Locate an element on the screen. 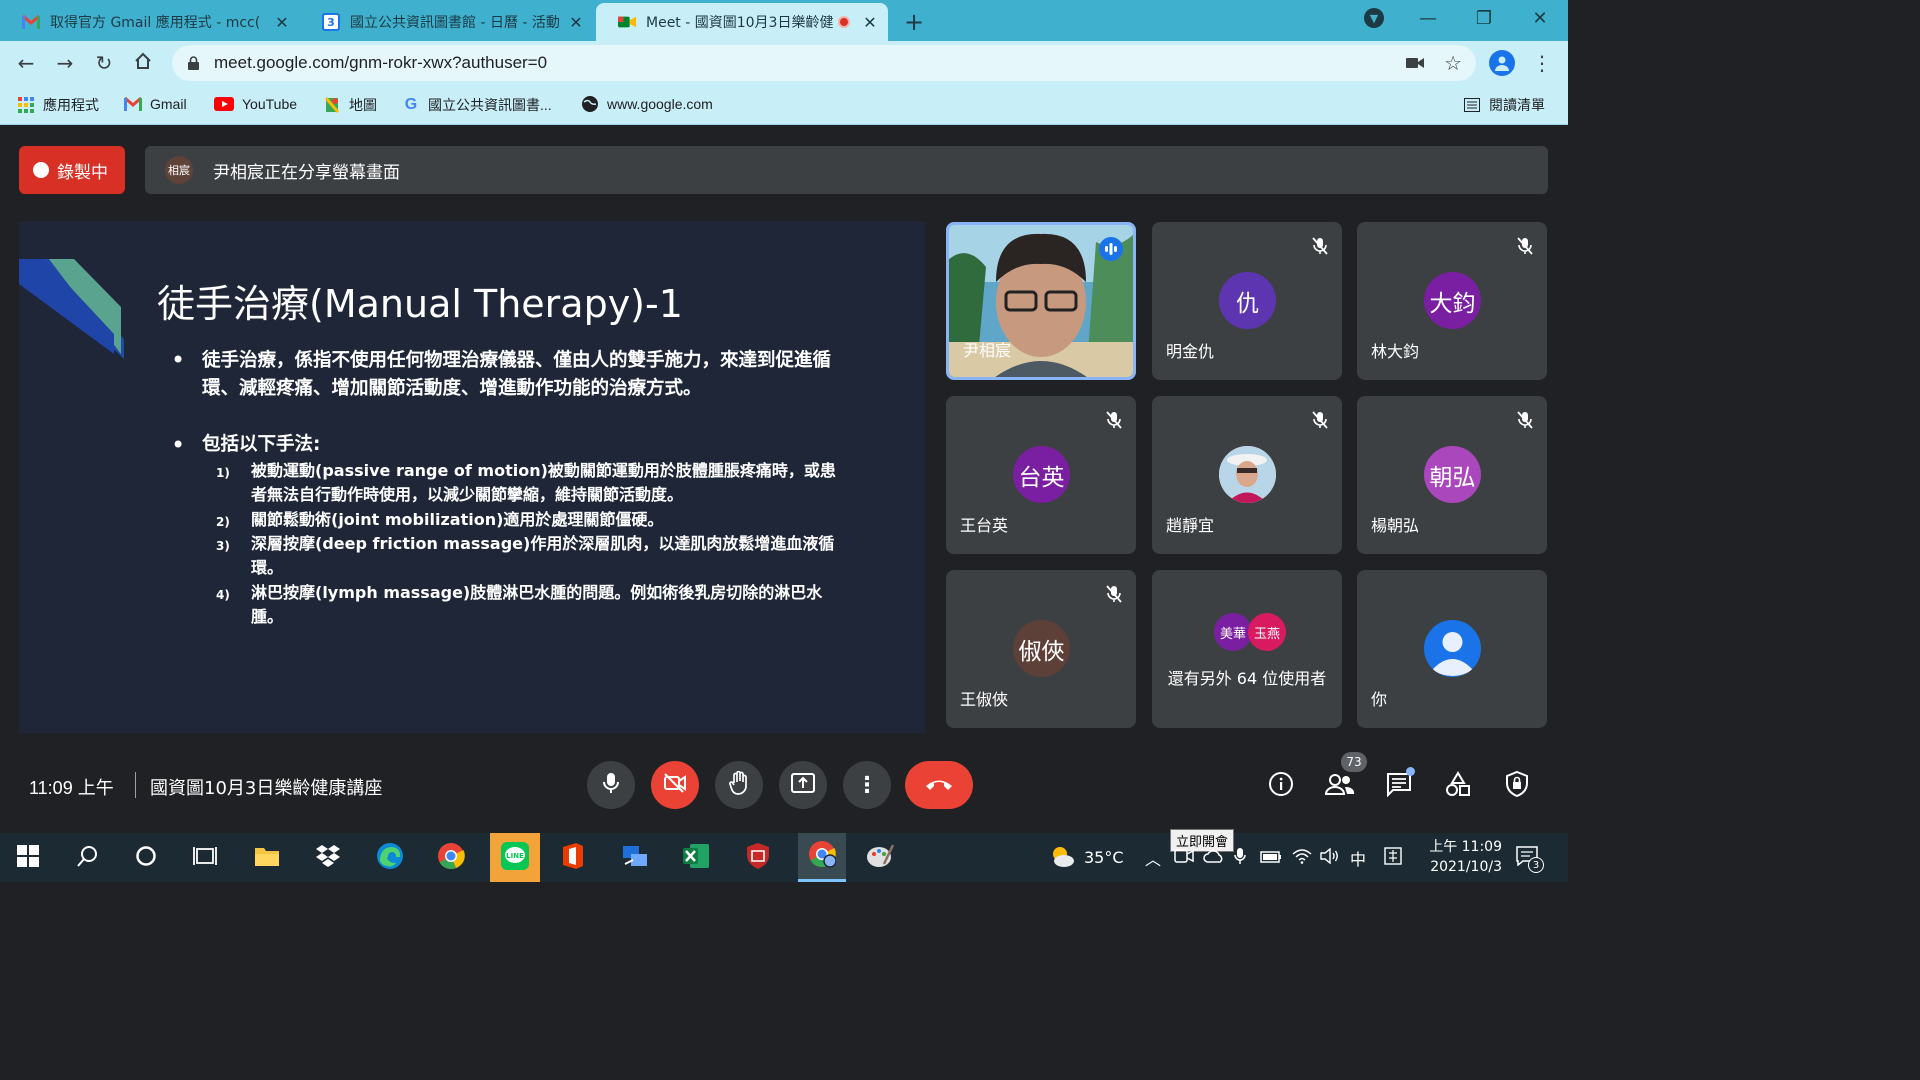 The image size is (1920, 1080). more-participants-tile: 美華 玉燕 還有另外 64 位使用者 is located at coordinates (1247, 649).